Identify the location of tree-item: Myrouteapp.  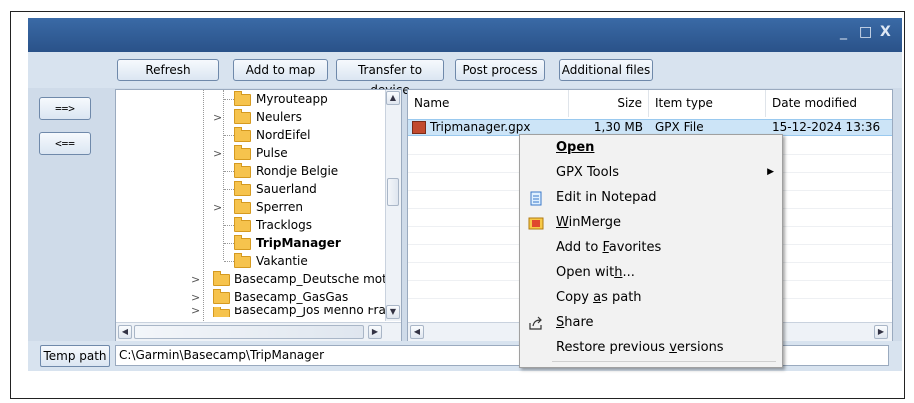
(251, 99).